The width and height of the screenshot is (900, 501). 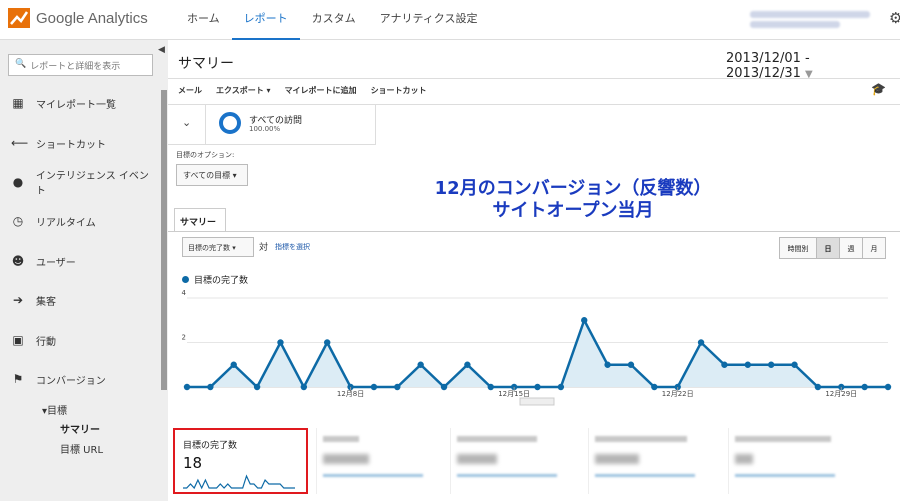 I want to click on account-selector, so click(x=815, y=20).